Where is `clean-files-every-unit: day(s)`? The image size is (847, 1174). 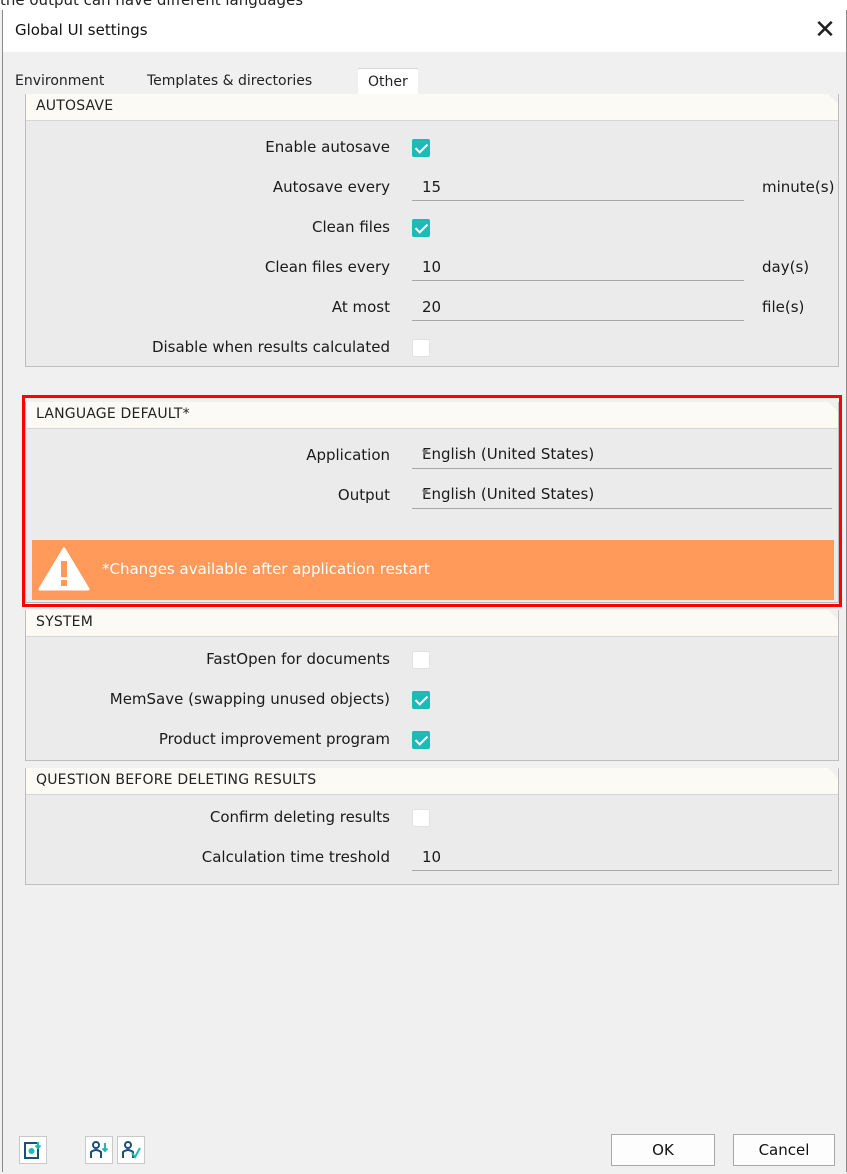
clean-files-every-unit: day(s) is located at coordinates (786, 267).